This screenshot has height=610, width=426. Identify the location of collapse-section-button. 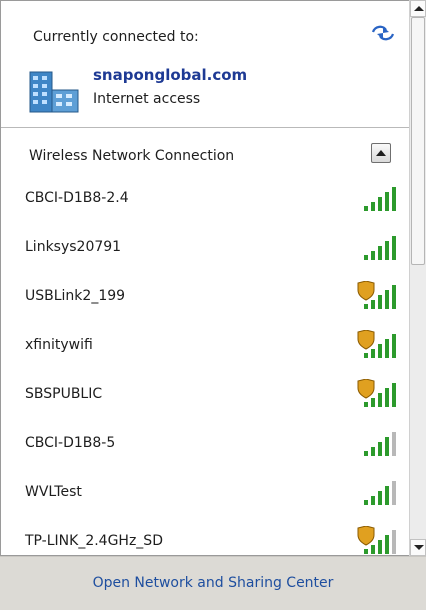
(381, 153).